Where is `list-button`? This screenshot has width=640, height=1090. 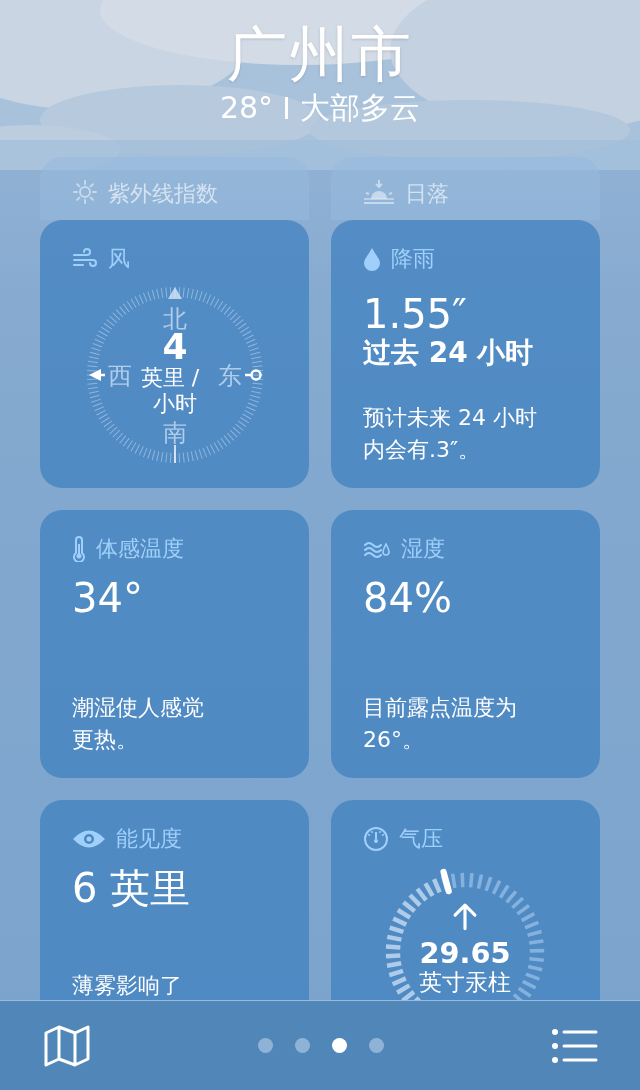
list-button is located at coordinates (575, 1045).